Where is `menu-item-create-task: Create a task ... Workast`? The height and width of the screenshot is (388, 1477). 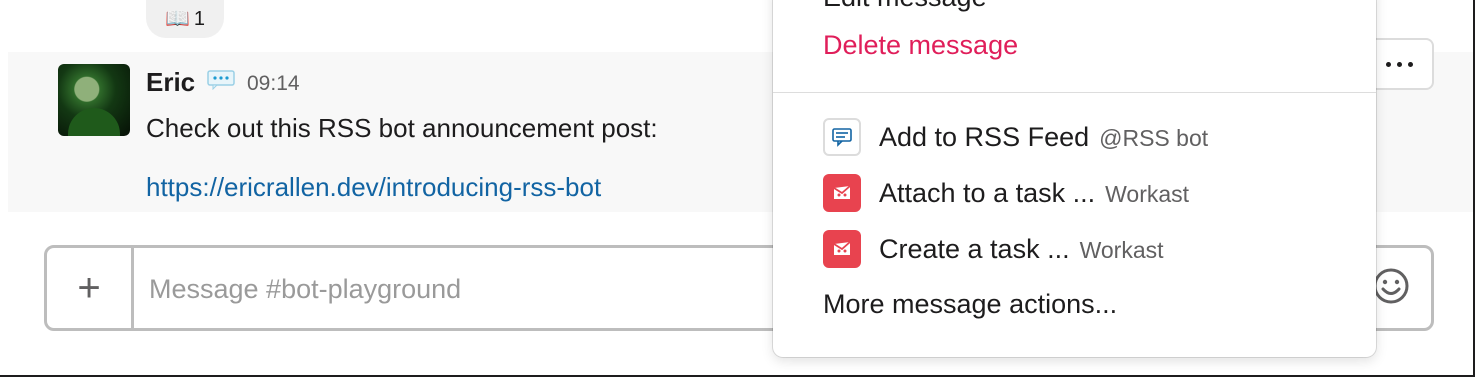 menu-item-create-task: Create a task ... Workast is located at coordinates (993, 249).